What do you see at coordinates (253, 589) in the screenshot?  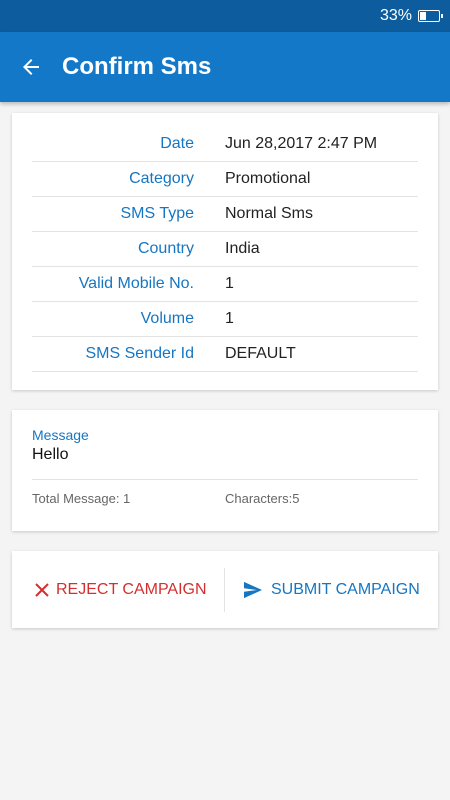 I see `send-icon` at bounding box center [253, 589].